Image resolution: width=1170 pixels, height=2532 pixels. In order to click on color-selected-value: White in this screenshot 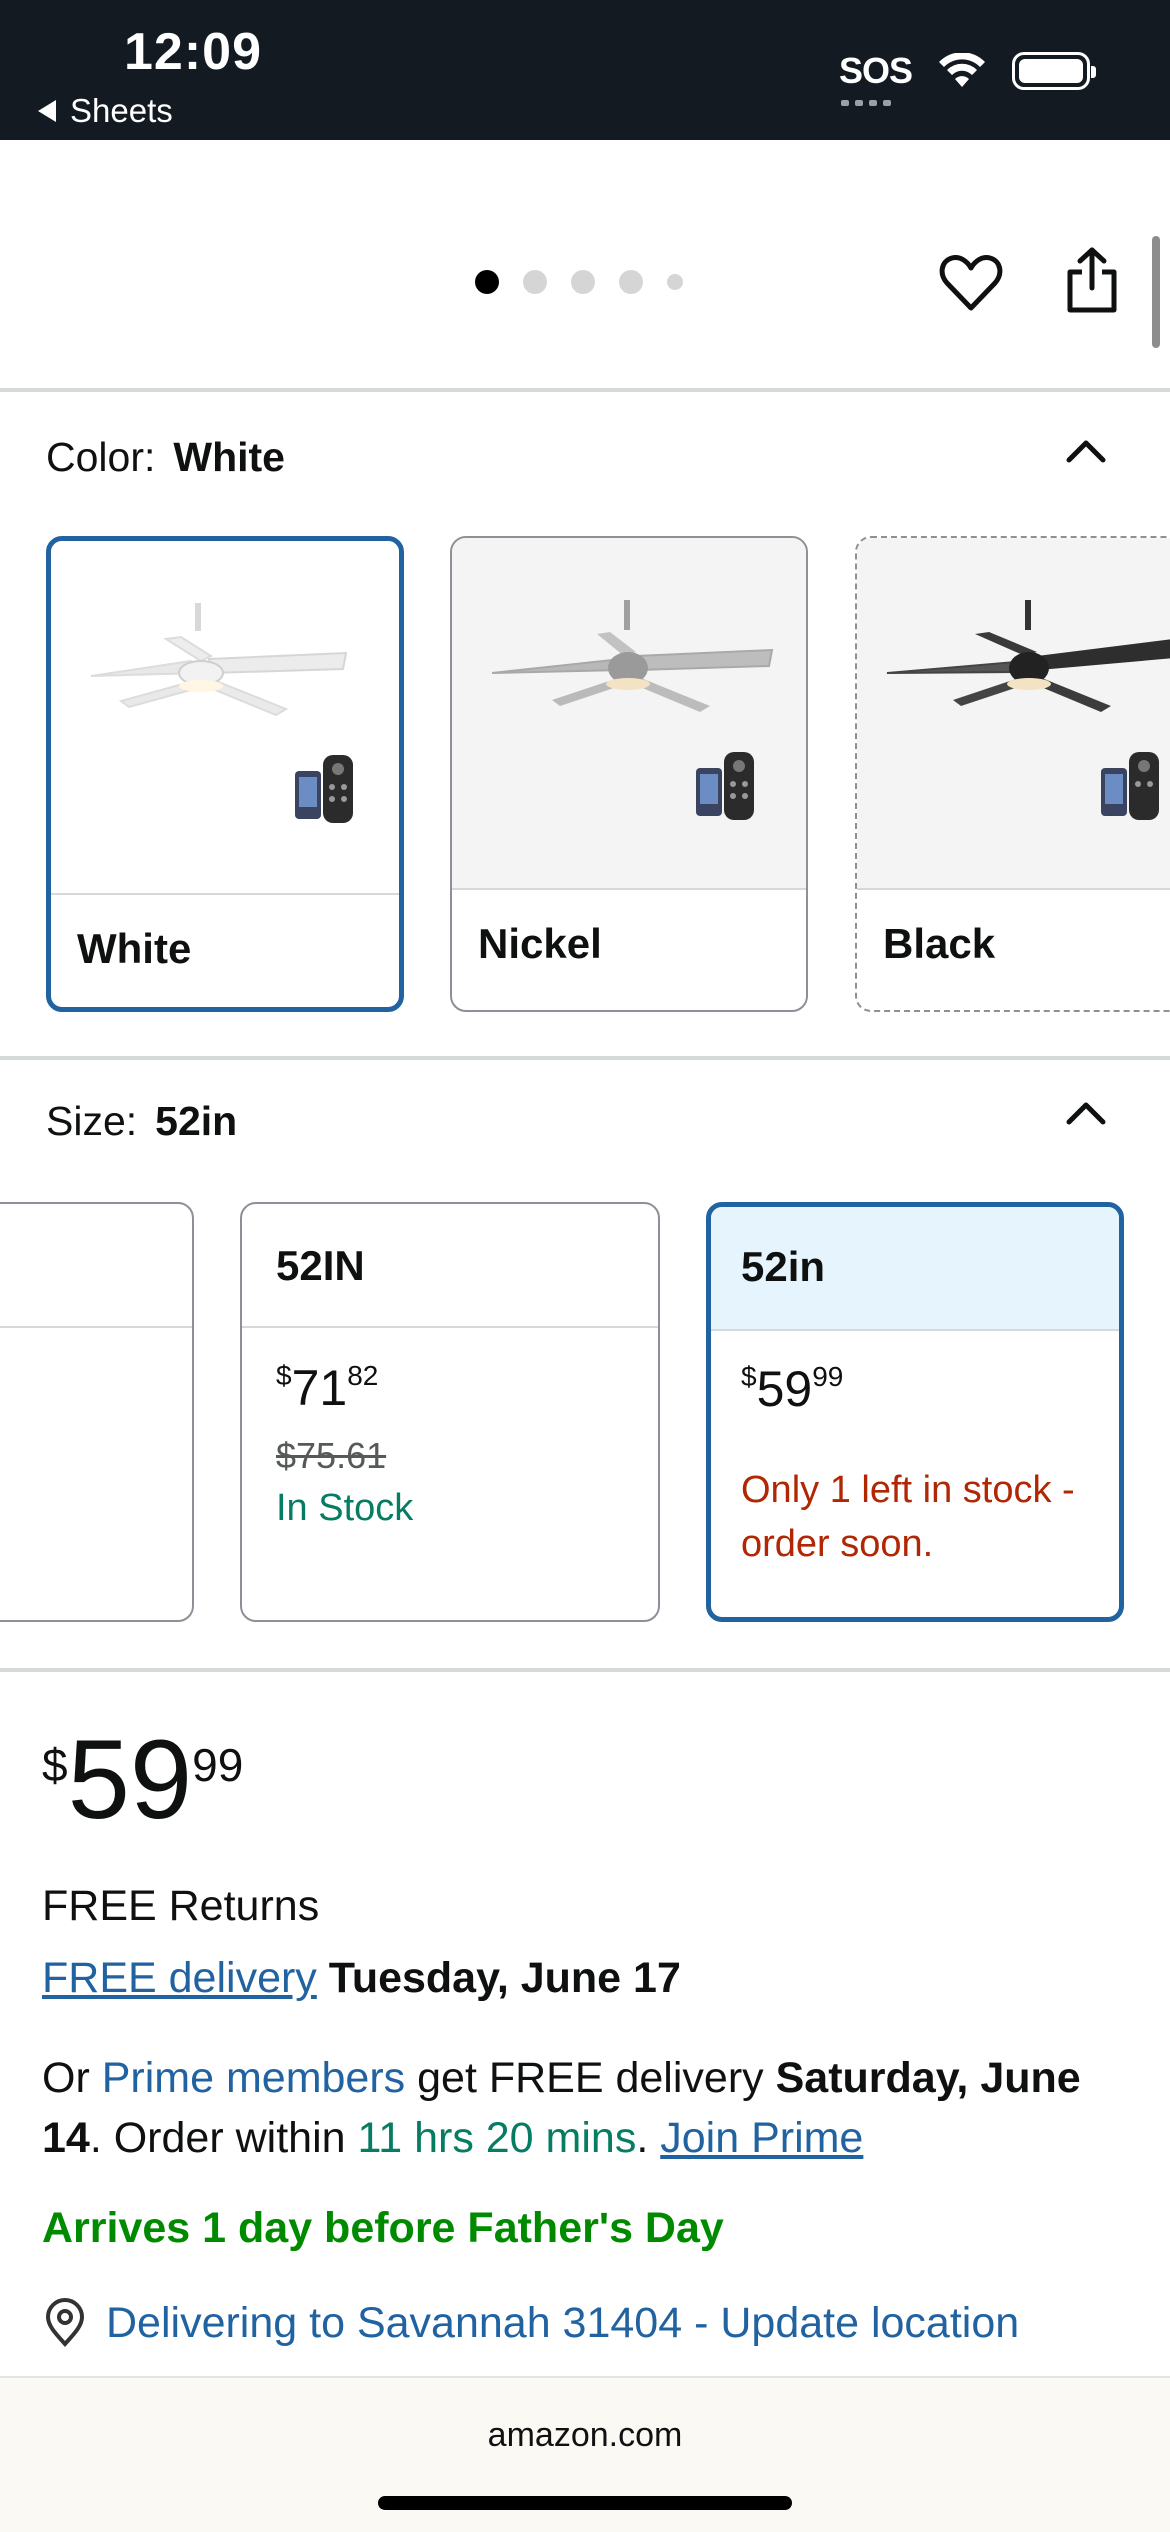, I will do `click(229, 457)`.